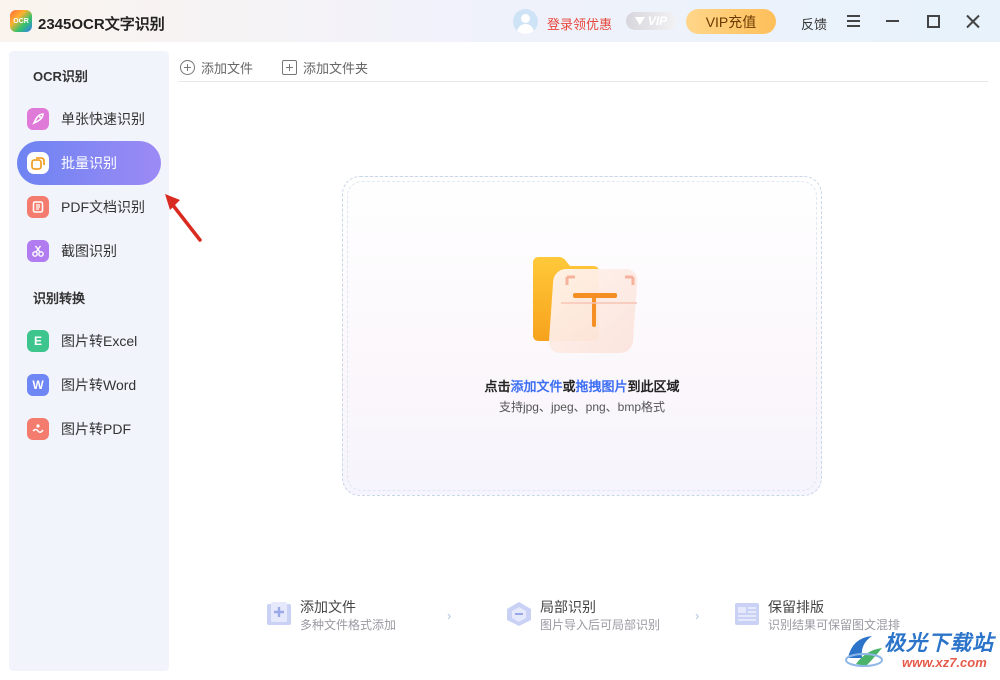 The image size is (1000, 680). What do you see at coordinates (568, 607) in the screenshot?
I see `step-title: 局部识别` at bounding box center [568, 607].